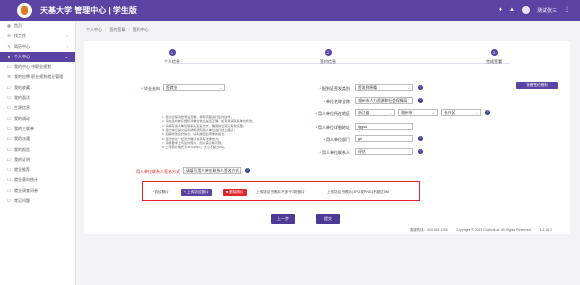 This screenshot has width=580, height=285. Describe the element at coordinates (9, 56) in the screenshot. I see `user-icon: ●` at that location.